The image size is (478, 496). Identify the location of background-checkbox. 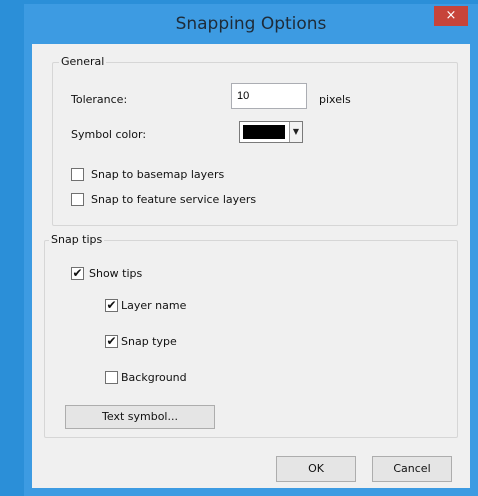
(111, 377).